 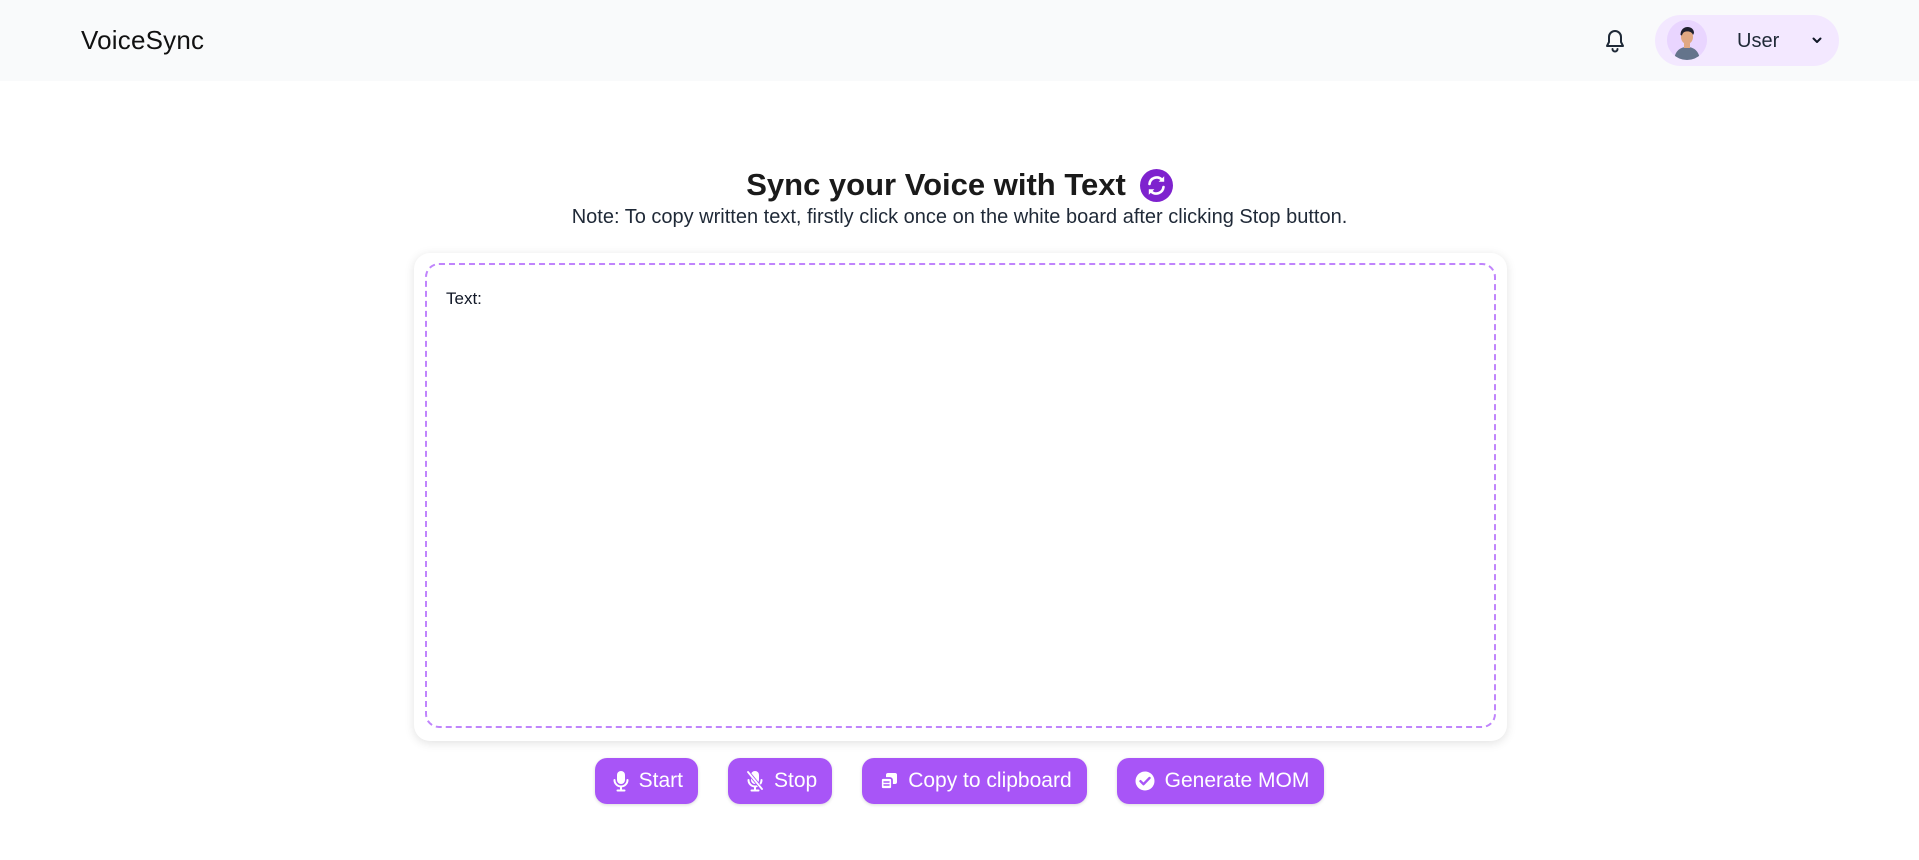 I want to click on bell-icon, so click(x=1615, y=41).